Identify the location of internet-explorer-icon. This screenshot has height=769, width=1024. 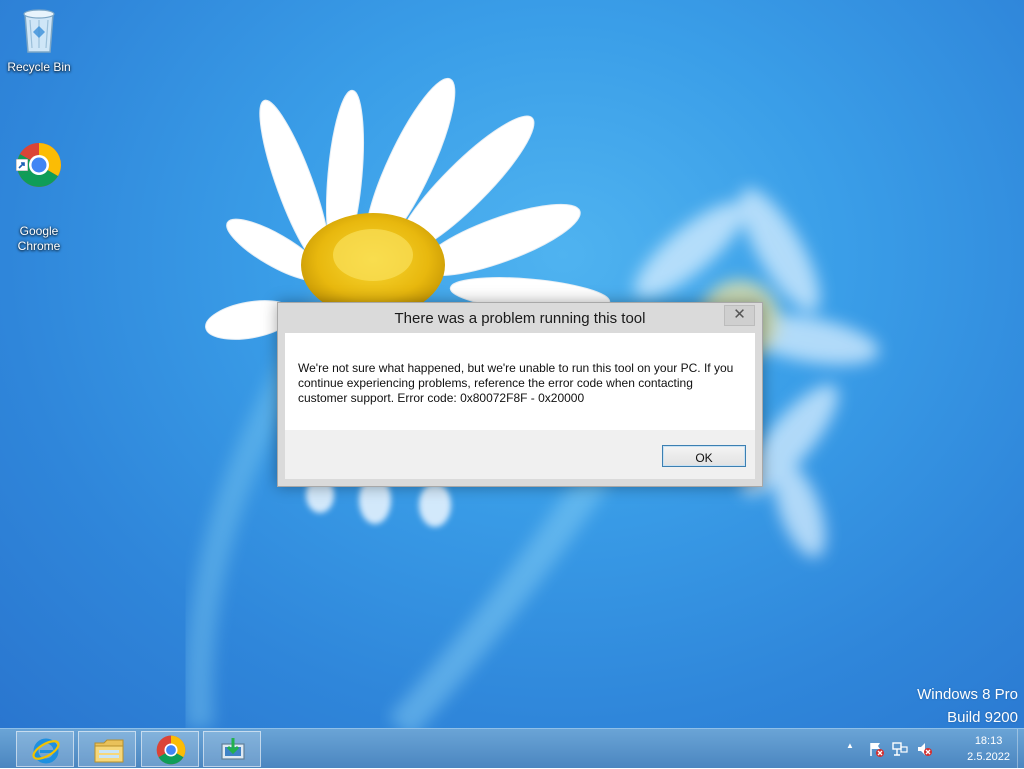
(46, 751).